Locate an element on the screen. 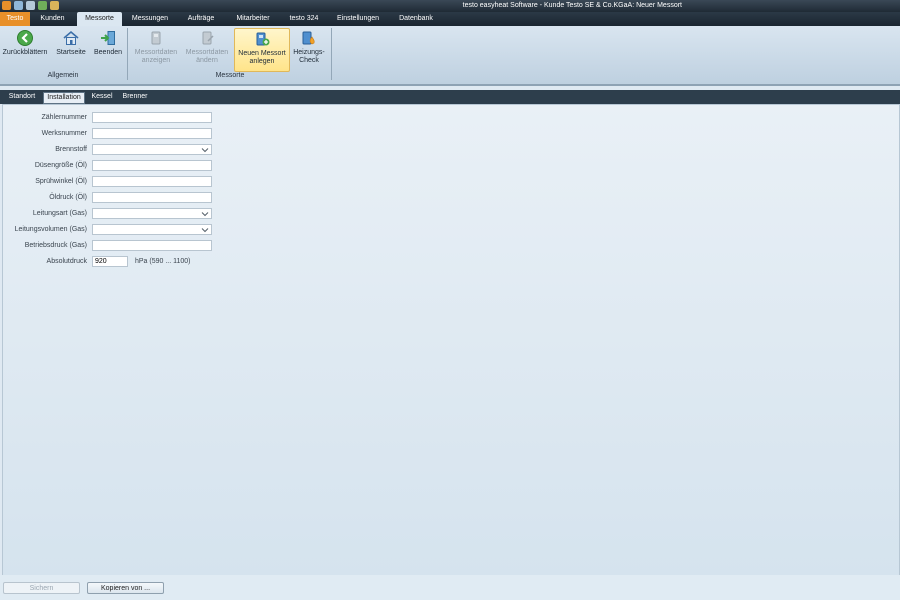 This screenshot has height=600, width=900. menu-testo: Testo is located at coordinates (15, 19).